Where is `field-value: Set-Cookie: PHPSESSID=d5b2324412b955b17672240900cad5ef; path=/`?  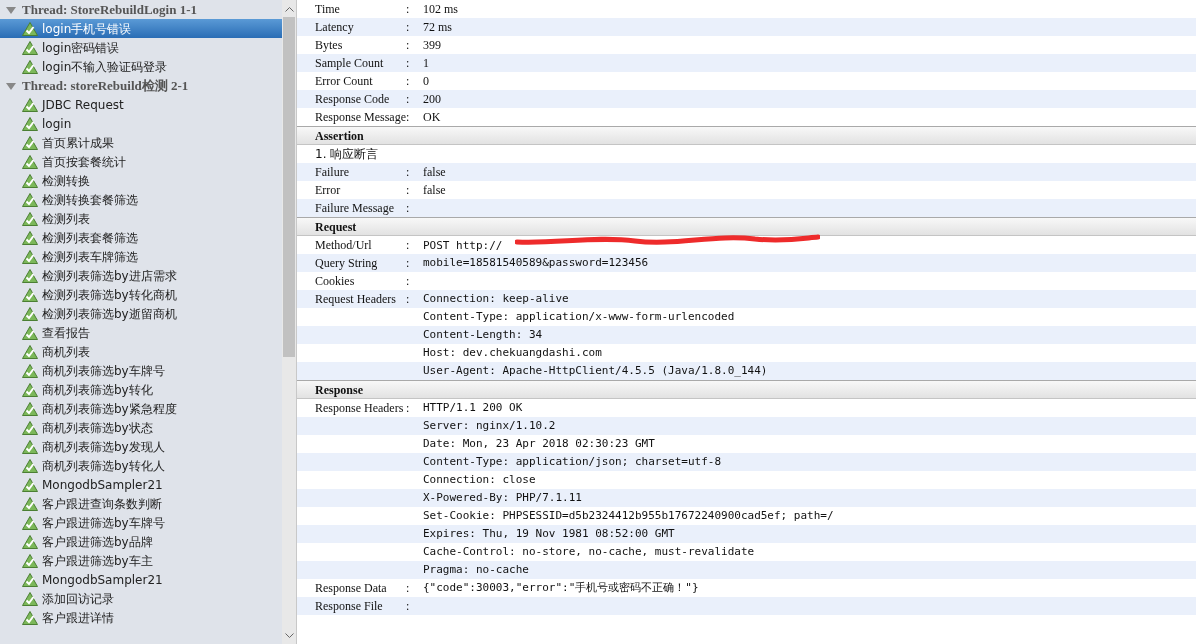
field-value: Set-Cookie: PHPSESSID=d5b2324412b955b17672240900cad5ef; path=/ is located at coordinates (628, 515).